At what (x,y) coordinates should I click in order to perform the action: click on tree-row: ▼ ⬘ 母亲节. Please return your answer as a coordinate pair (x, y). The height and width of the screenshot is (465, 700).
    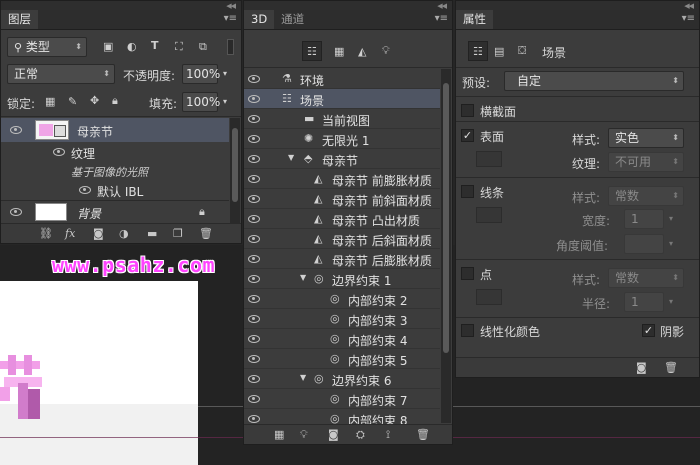
    Looking at the image, I should click on (342, 159).